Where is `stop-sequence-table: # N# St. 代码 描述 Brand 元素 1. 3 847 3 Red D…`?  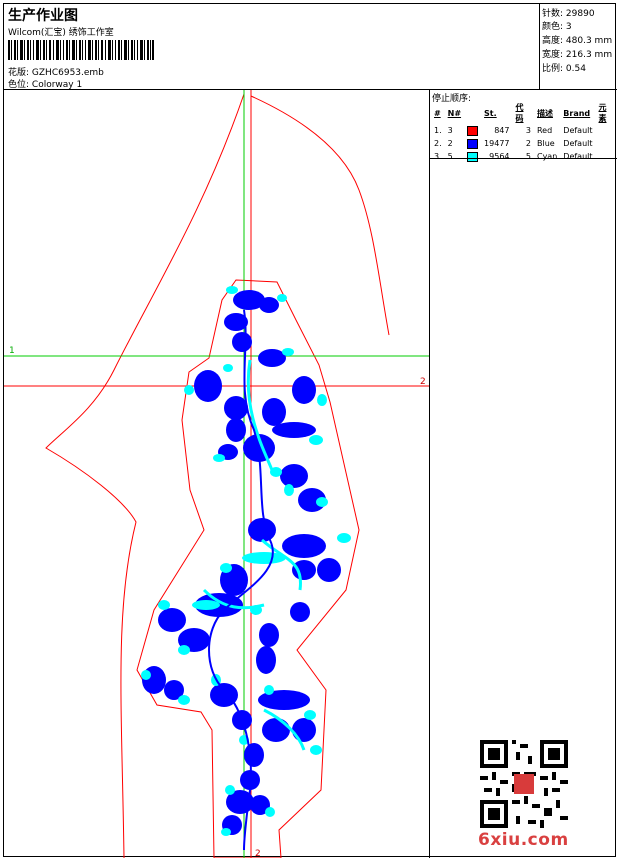 stop-sequence-table: # N# St. 代码 描述 Brand 元素 1. 3 847 3 Red D… is located at coordinates (524, 132).